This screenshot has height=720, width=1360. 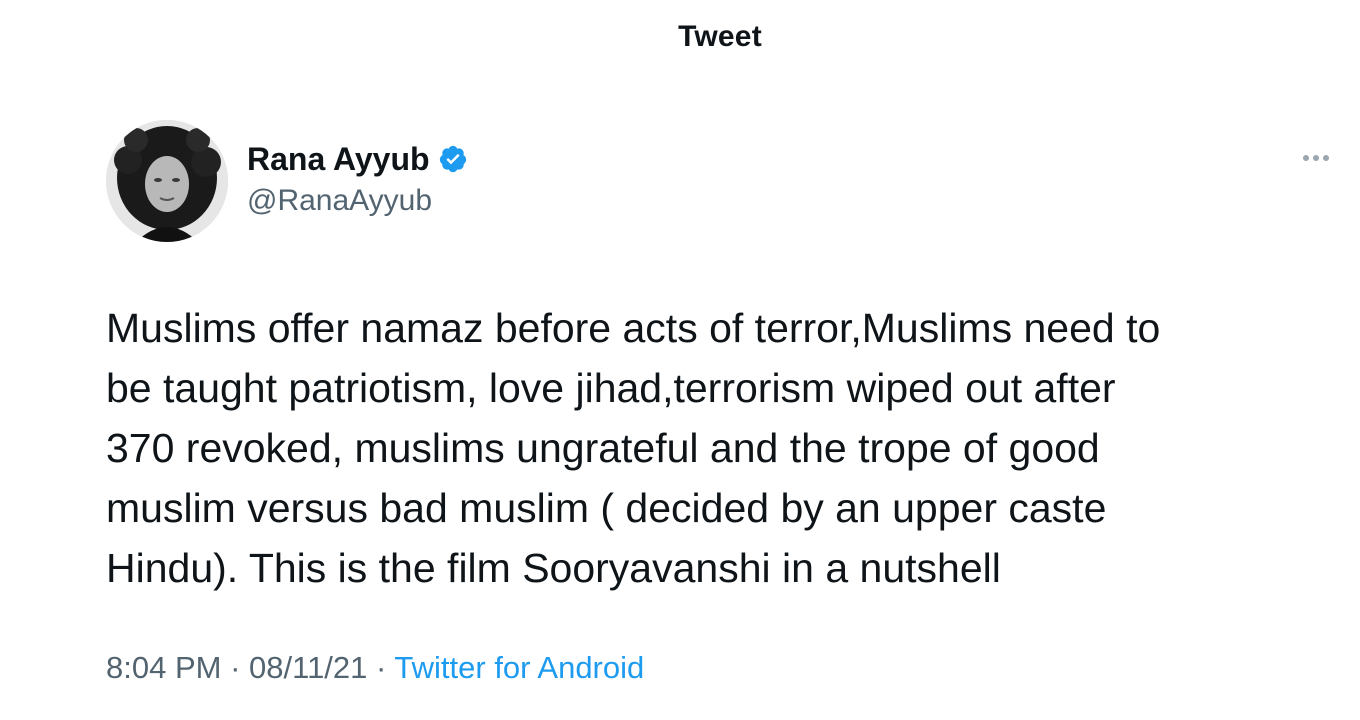 What do you see at coordinates (453, 159) in the screenshot?
I see `verified-badge-icon` at bounding box center [453, 159].